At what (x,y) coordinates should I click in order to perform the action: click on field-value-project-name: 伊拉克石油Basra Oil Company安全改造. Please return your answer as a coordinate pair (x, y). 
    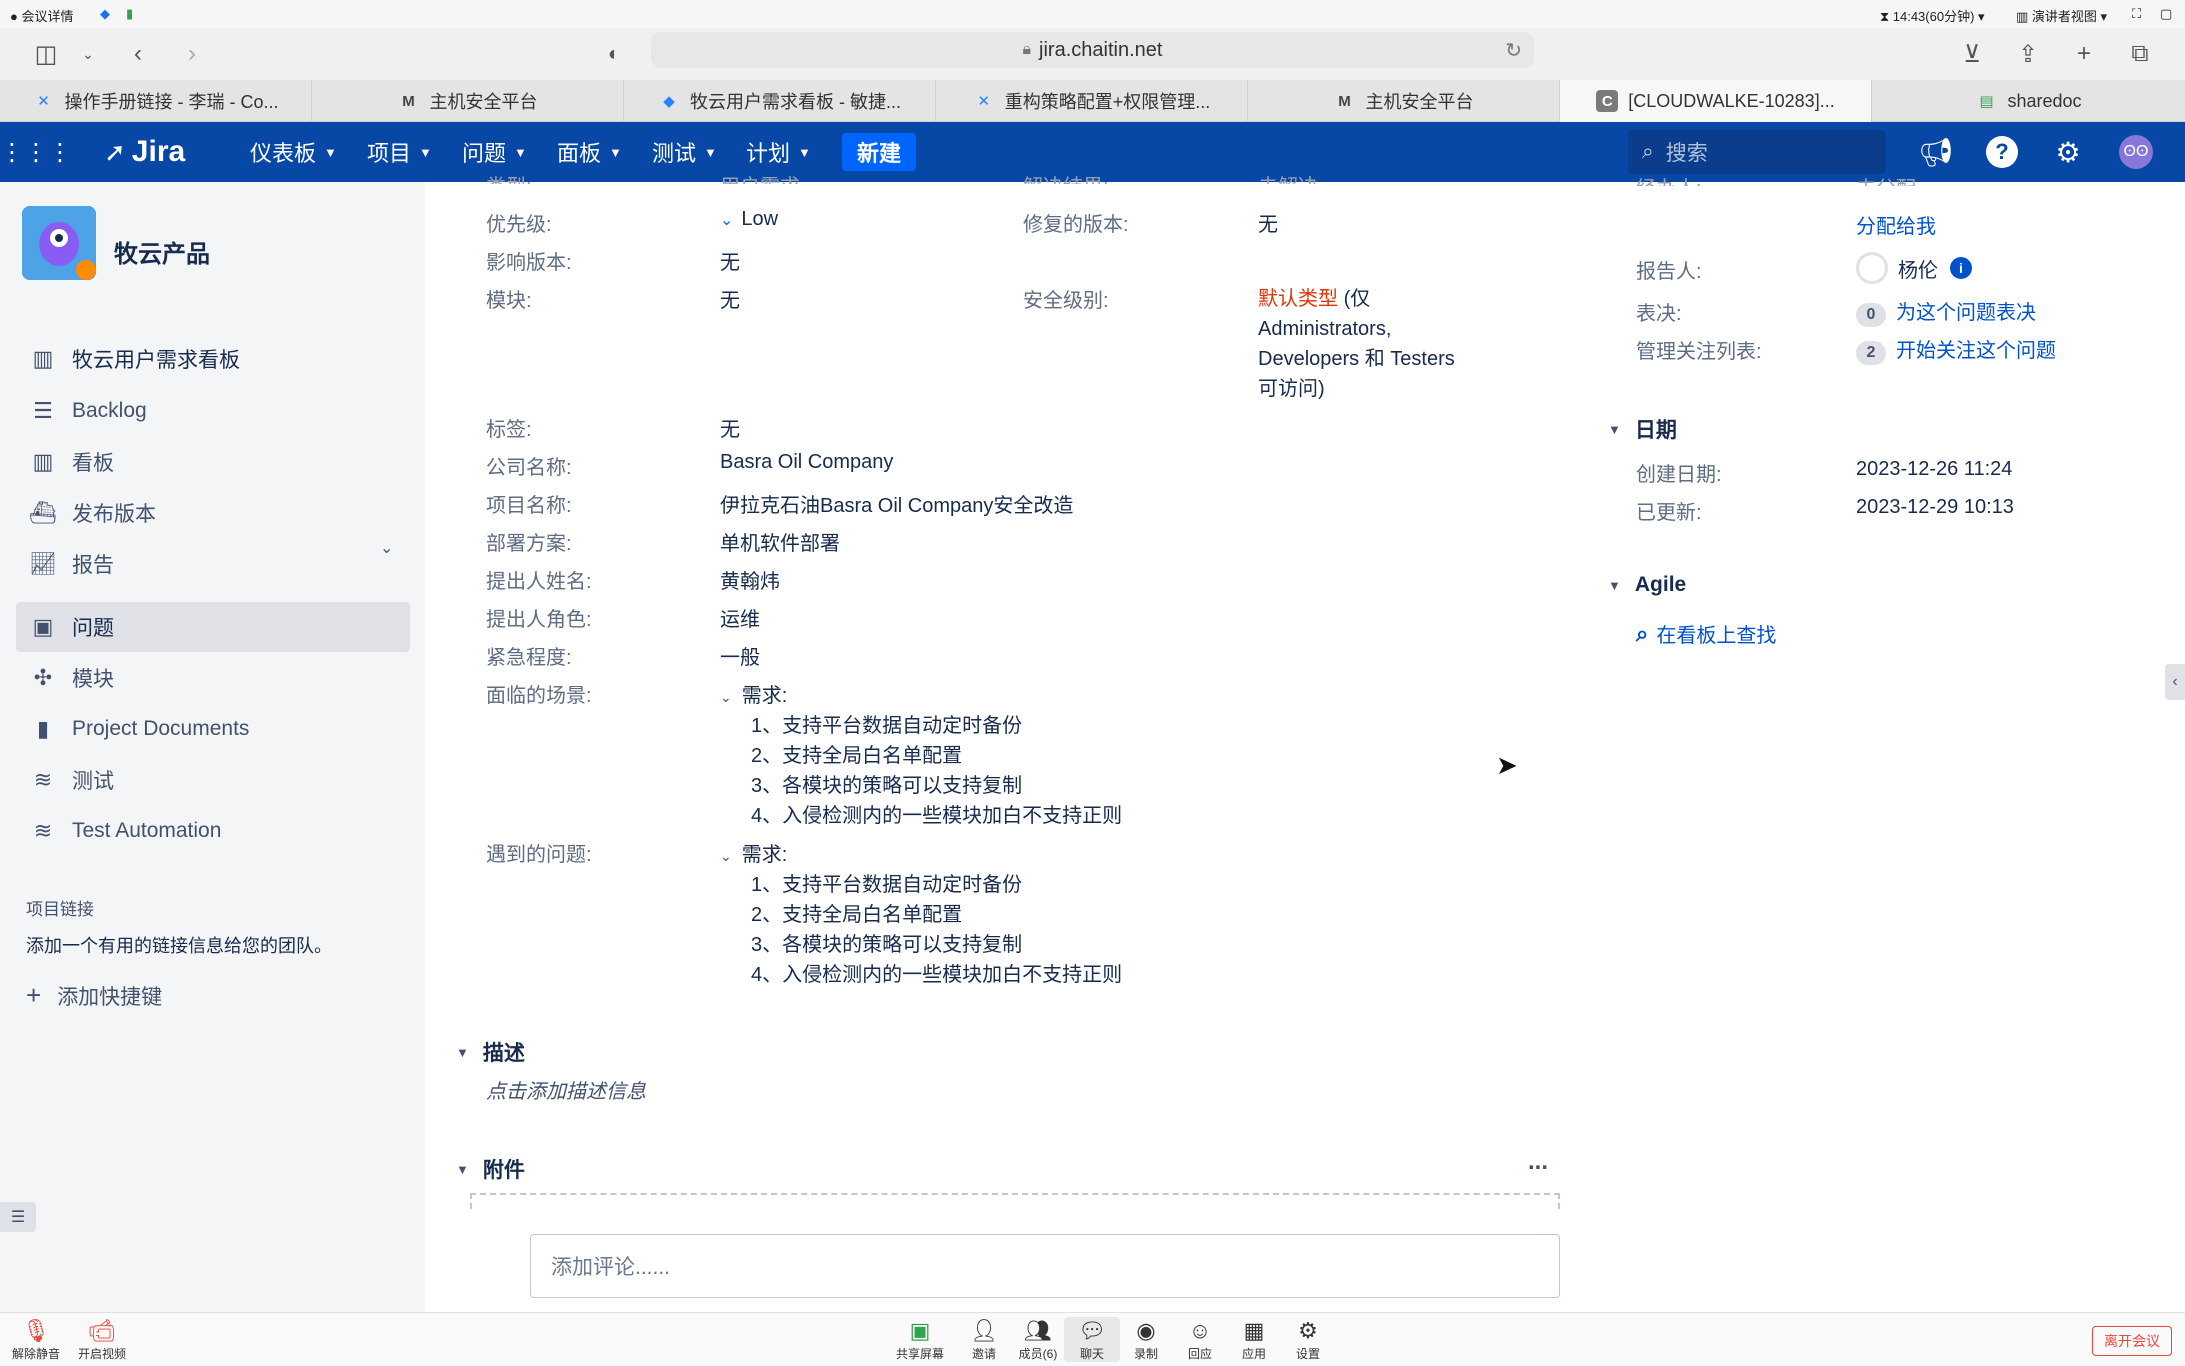
    Looking at the image, I should click on (896, 503).